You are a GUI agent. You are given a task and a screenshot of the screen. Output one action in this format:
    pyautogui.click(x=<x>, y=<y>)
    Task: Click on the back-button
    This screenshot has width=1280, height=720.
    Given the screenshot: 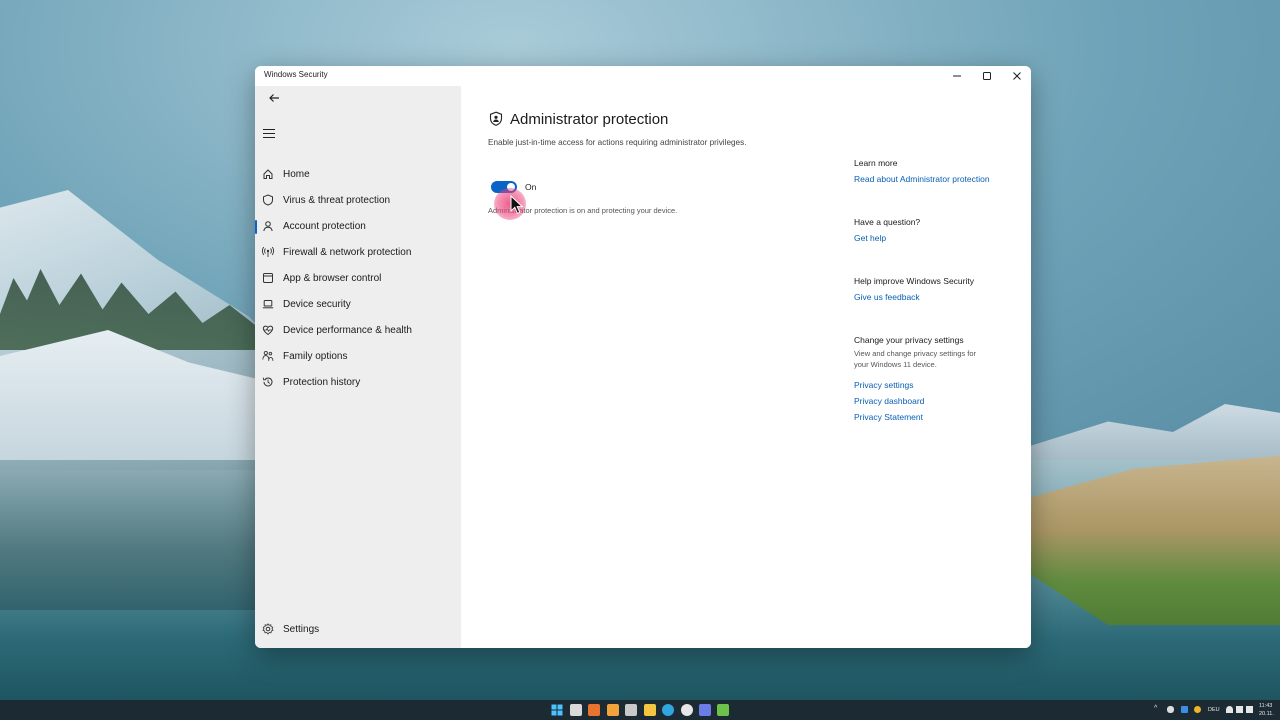 What is the action you would take?
    pyautogui.click(x=274, y=98)
    